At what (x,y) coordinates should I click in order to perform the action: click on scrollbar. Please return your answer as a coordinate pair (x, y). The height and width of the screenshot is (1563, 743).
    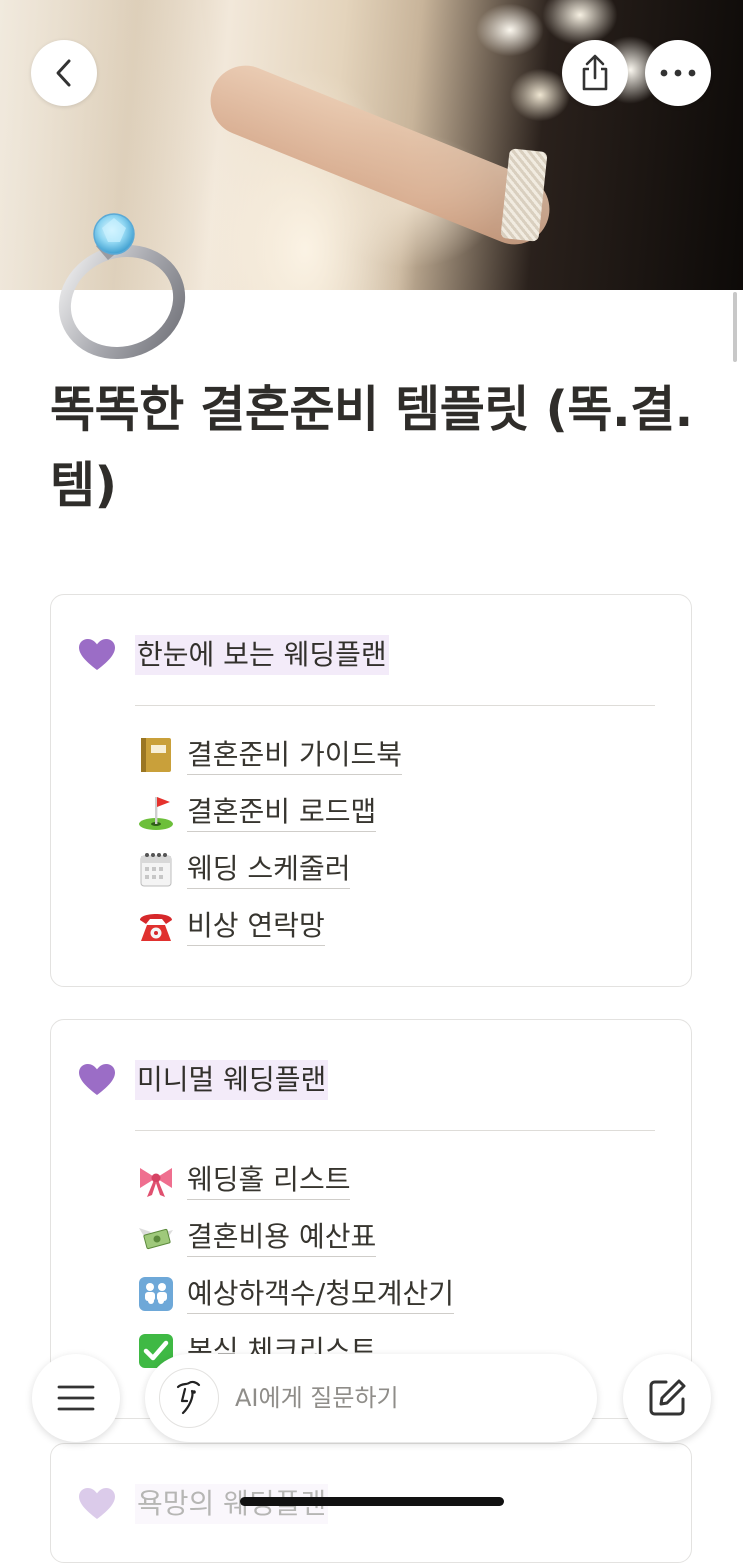
    Looking at the image, I should click on (735, 327).